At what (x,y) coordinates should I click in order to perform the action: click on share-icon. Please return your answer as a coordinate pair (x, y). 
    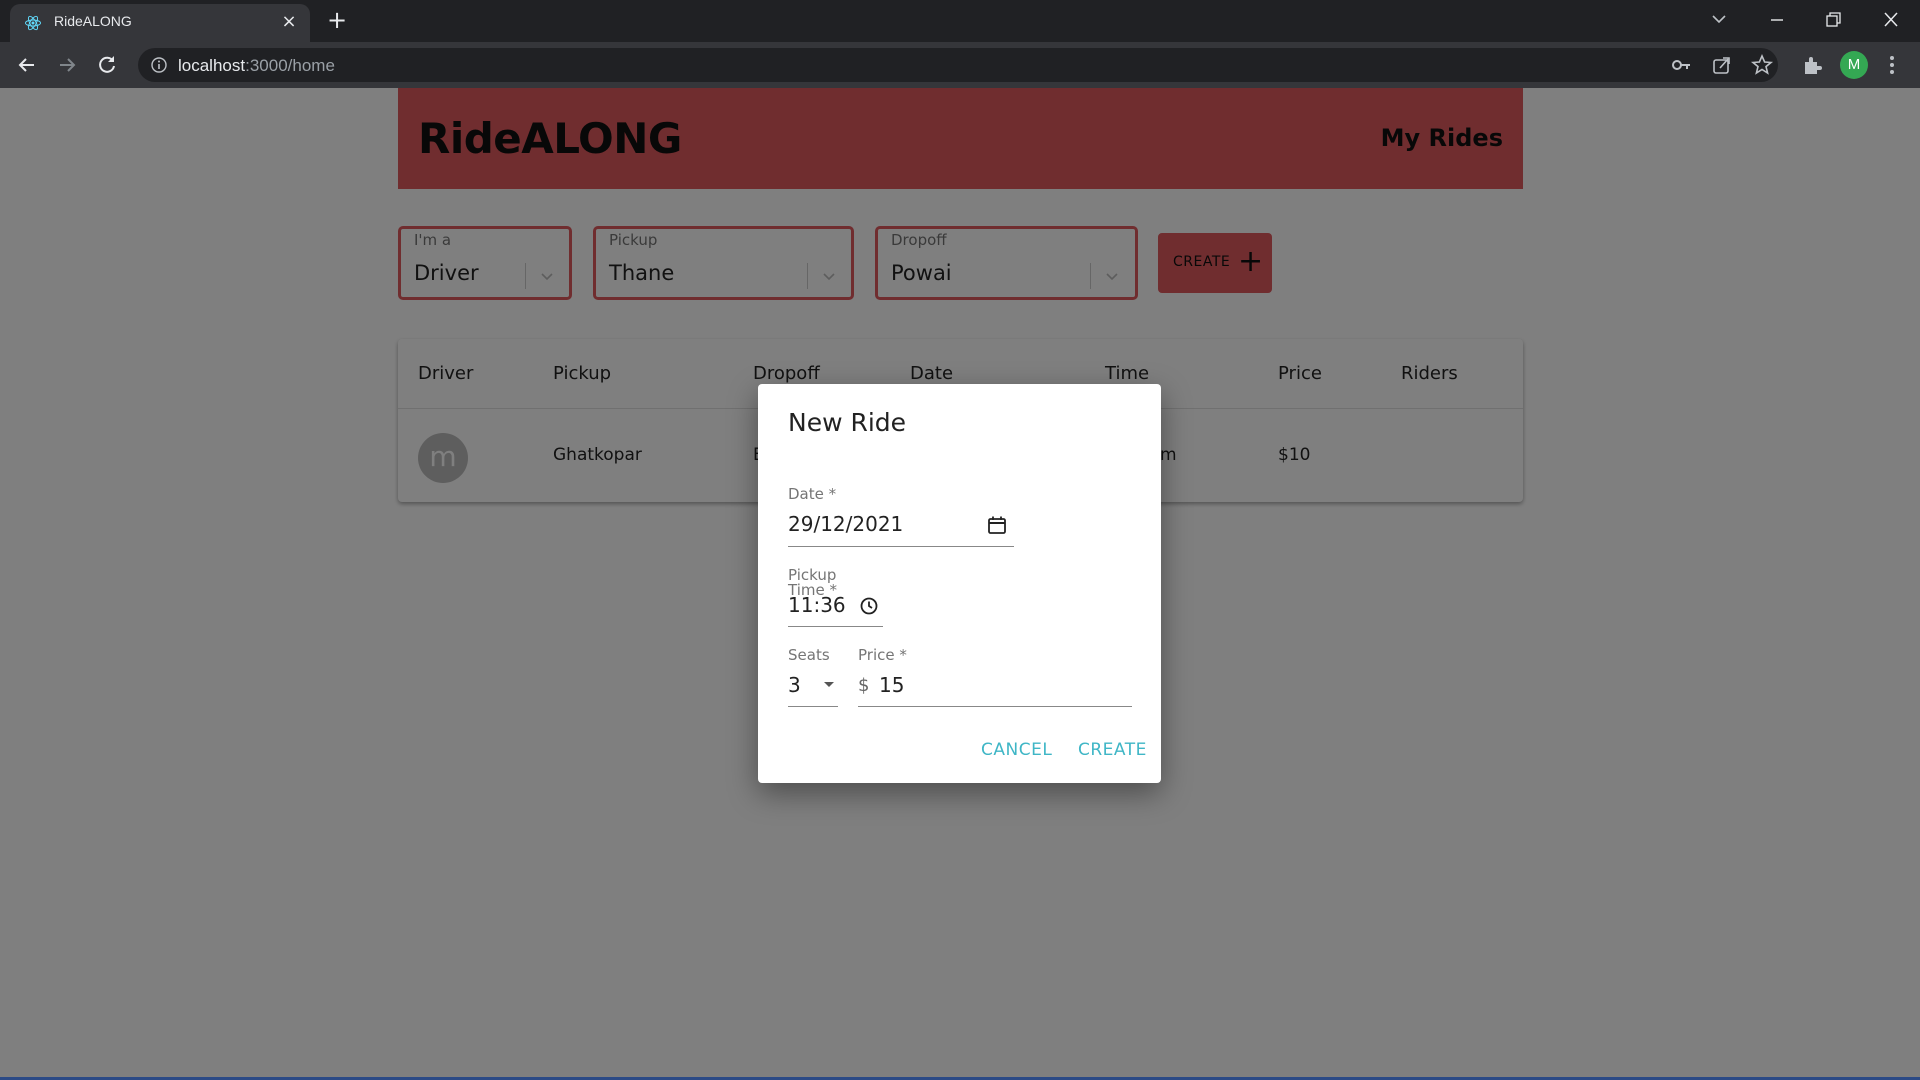
    Looking at the image, I should click on (1722, 65).